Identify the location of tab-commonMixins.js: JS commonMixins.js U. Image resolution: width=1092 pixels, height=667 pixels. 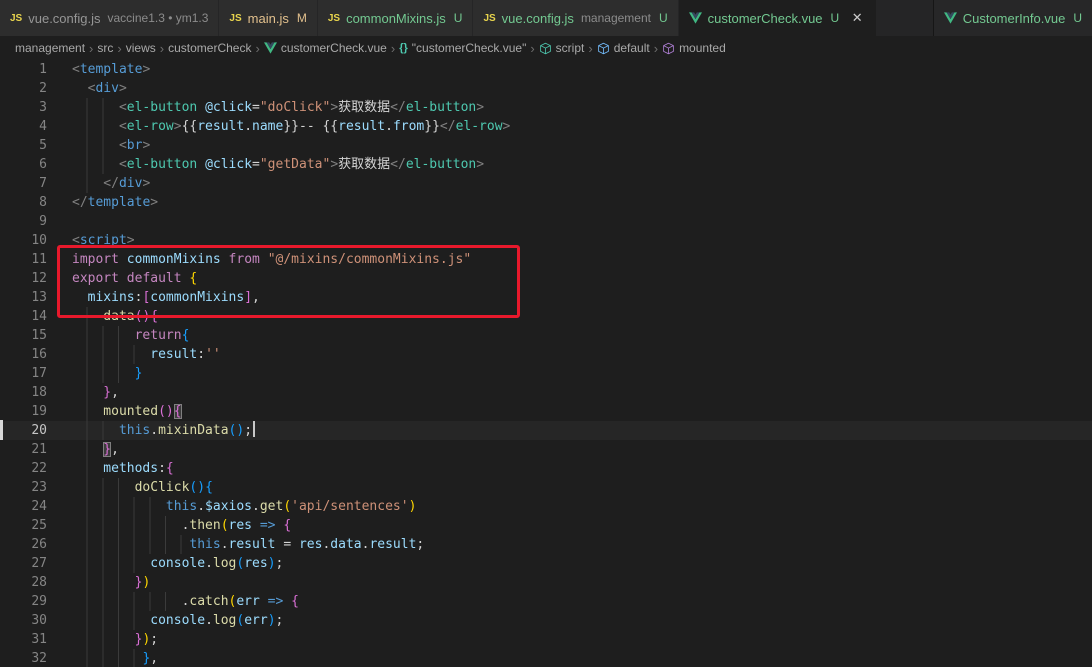
(395, 18).